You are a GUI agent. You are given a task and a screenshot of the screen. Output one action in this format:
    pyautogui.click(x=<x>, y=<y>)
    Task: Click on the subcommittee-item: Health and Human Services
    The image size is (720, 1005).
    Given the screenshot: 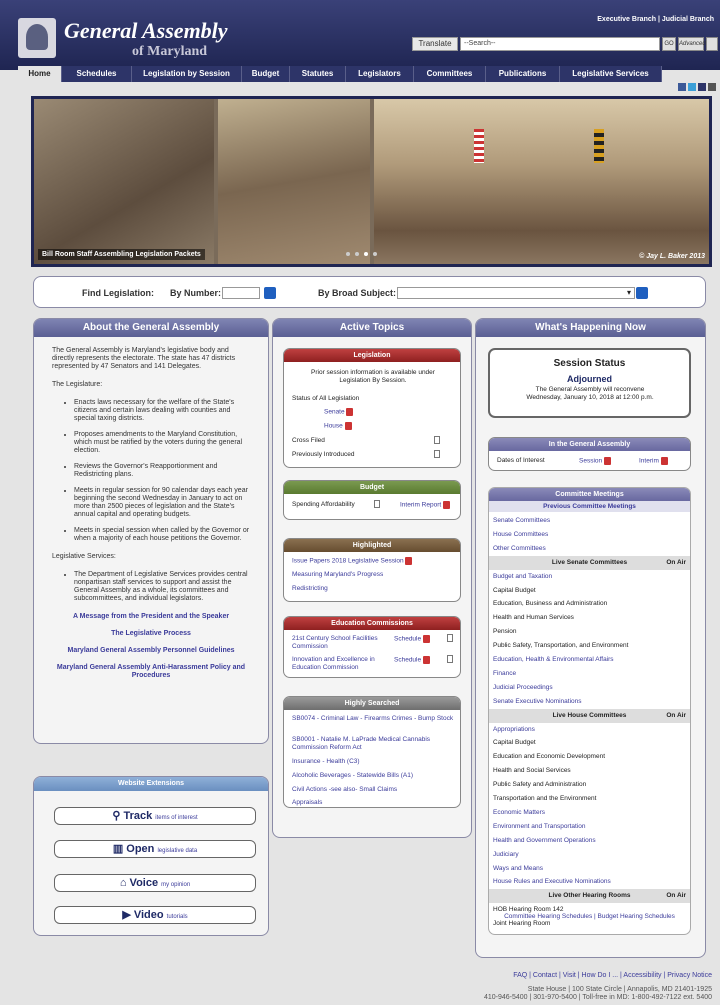 What is the action you would take?
    pyautogui.click(x=589, y=618)
    